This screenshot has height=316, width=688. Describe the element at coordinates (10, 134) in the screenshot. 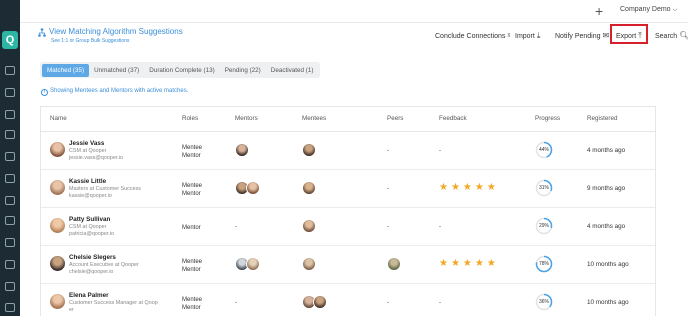

I see `chart-icon` at that location.